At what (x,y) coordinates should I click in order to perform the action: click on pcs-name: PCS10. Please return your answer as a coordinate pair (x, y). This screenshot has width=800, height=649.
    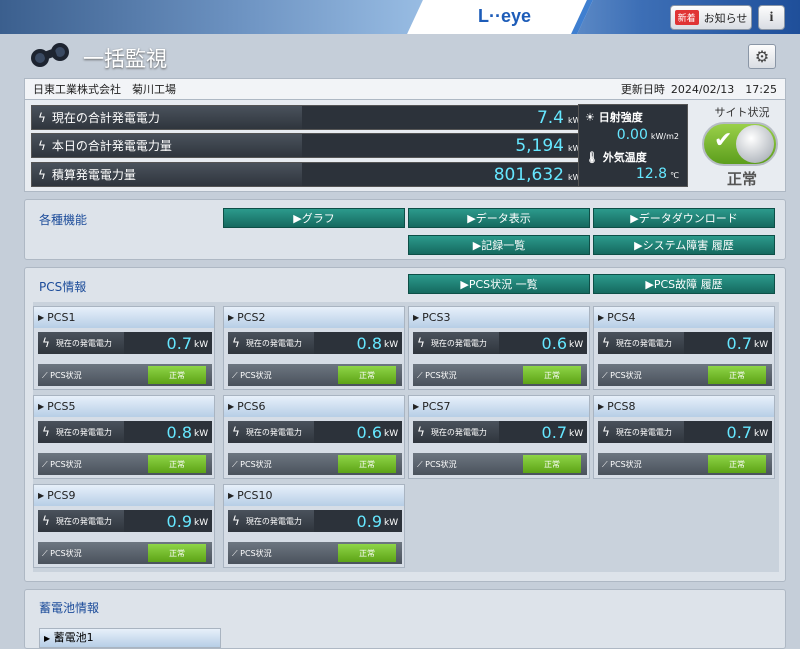
    Looking at the image, I should click on (255, 495).